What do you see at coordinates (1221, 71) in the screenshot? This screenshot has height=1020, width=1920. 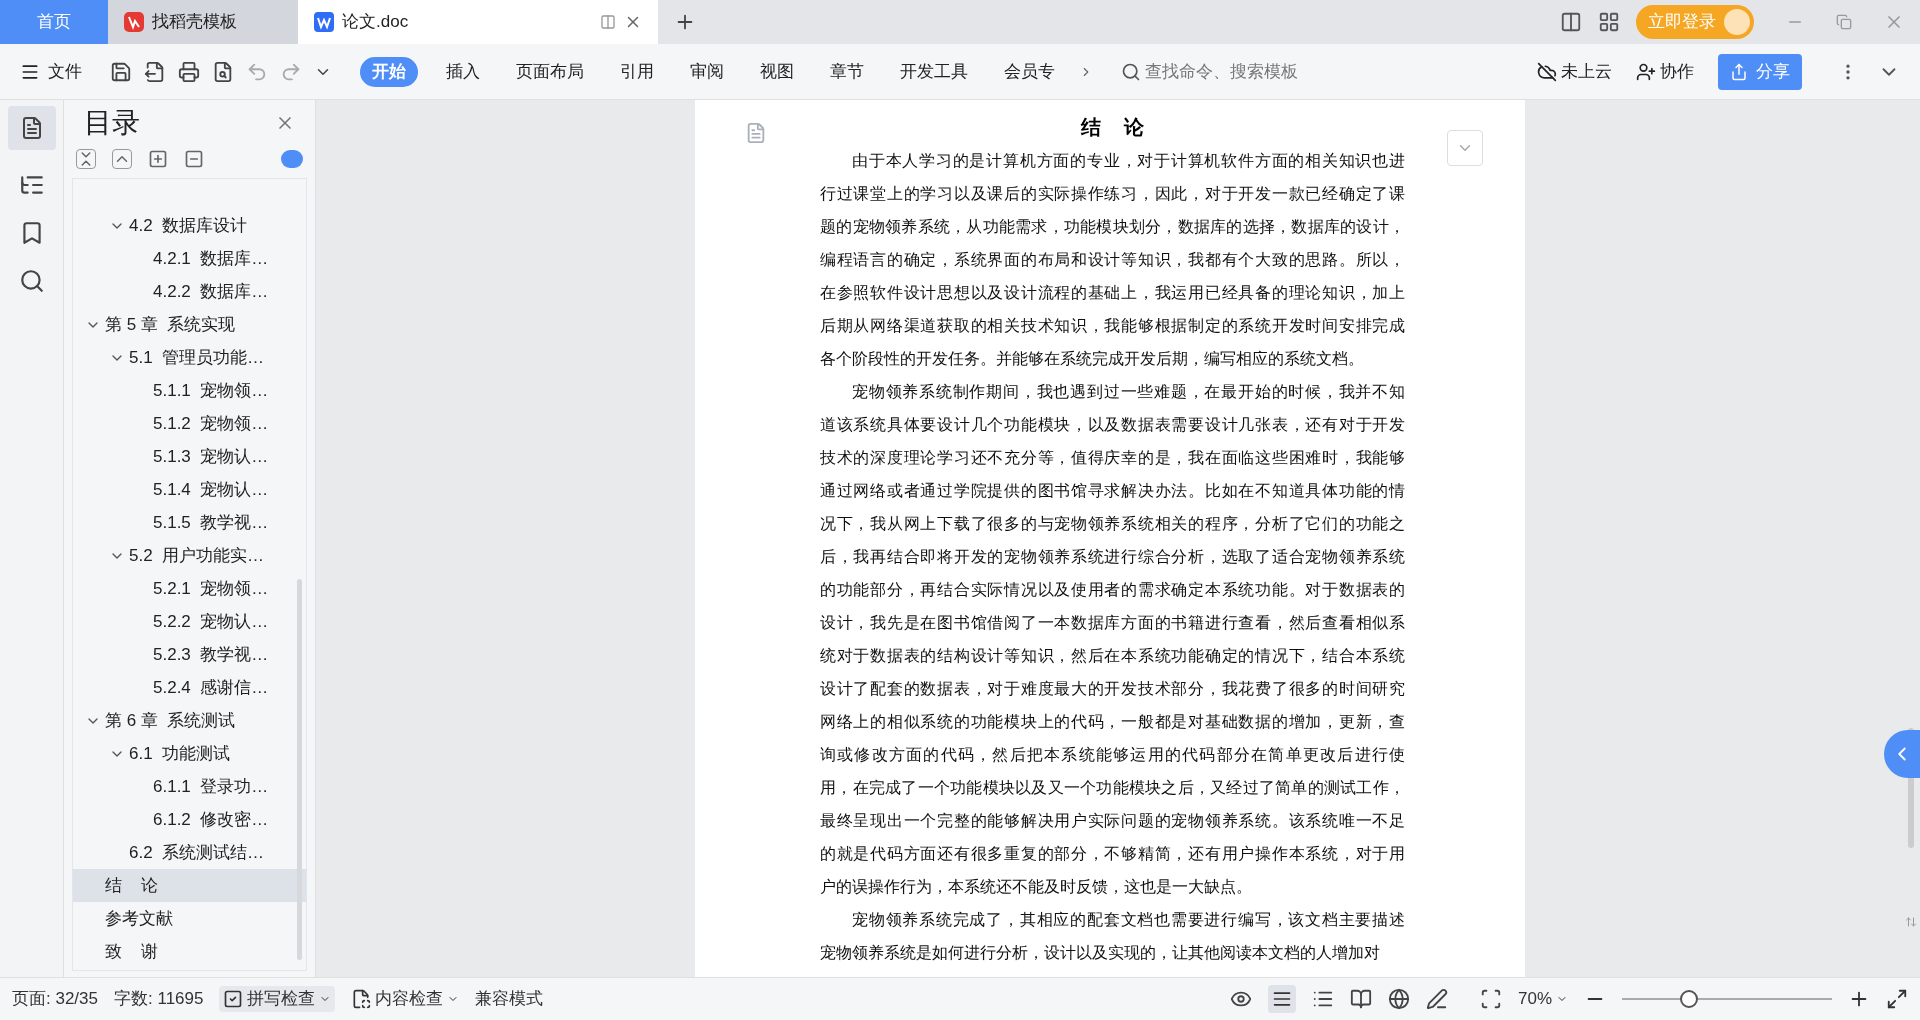 I see `search-field: 查找命令、搜索模板` at bounding box center [1221, 71].